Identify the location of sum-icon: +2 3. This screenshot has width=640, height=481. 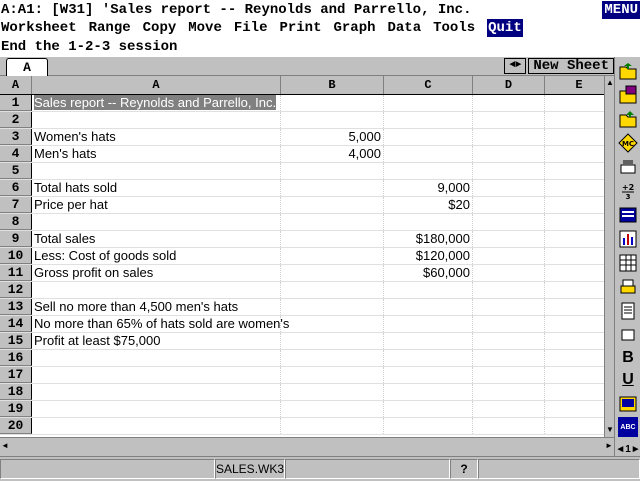
(628, 191).